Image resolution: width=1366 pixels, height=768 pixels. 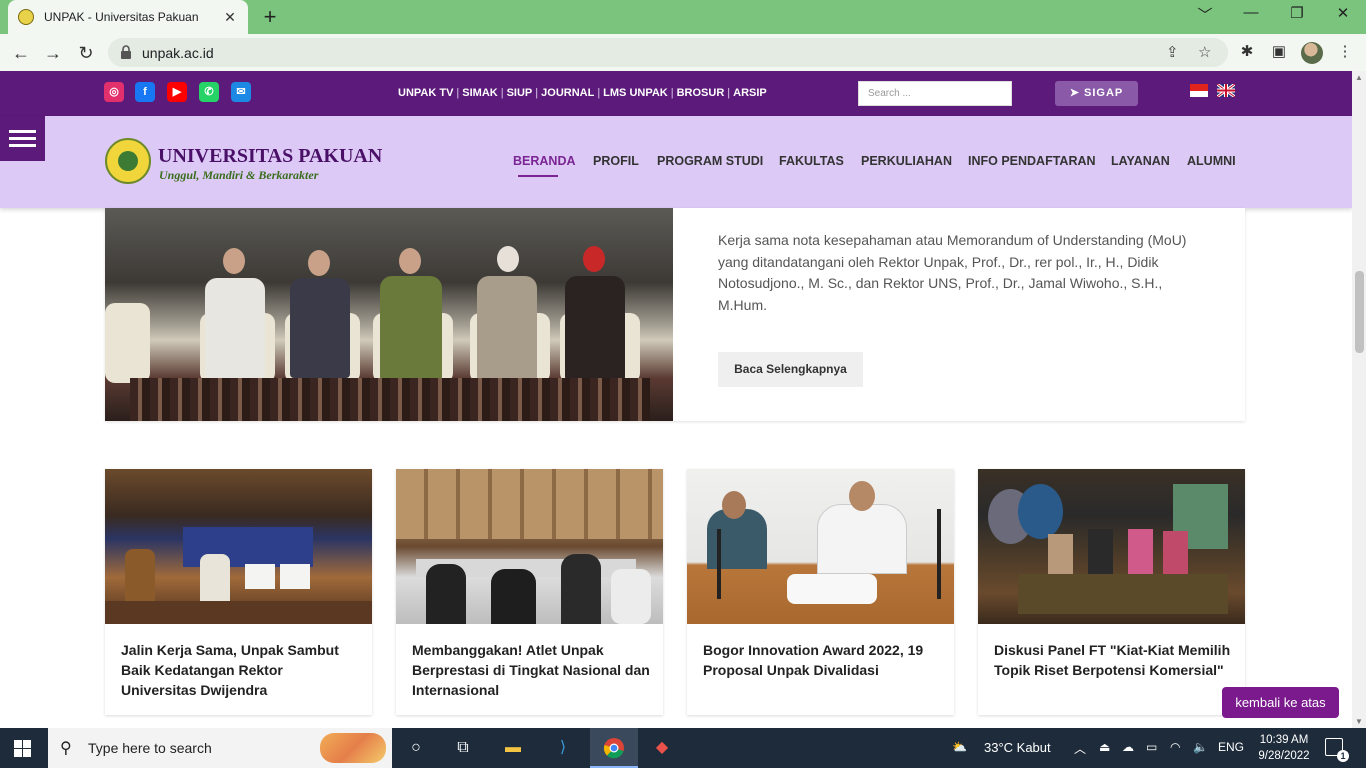 What do you see at coordinates (1297, 13) in the screenshot?
I see `restore-button: ❐` at bounding box center [1297, 13].